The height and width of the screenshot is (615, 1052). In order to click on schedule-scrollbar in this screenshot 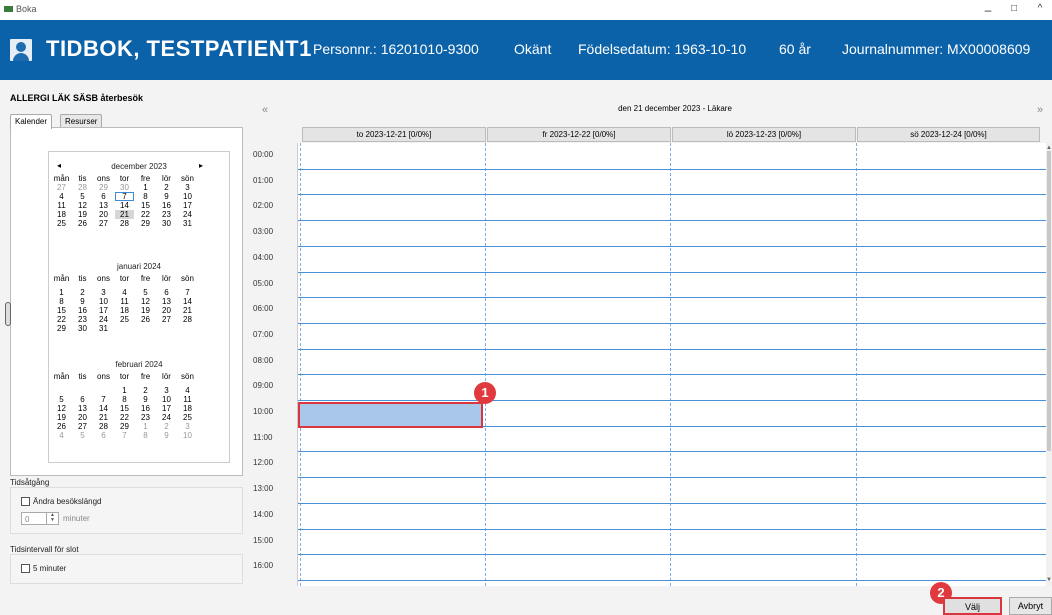, I will do `click(1049, 364)`.